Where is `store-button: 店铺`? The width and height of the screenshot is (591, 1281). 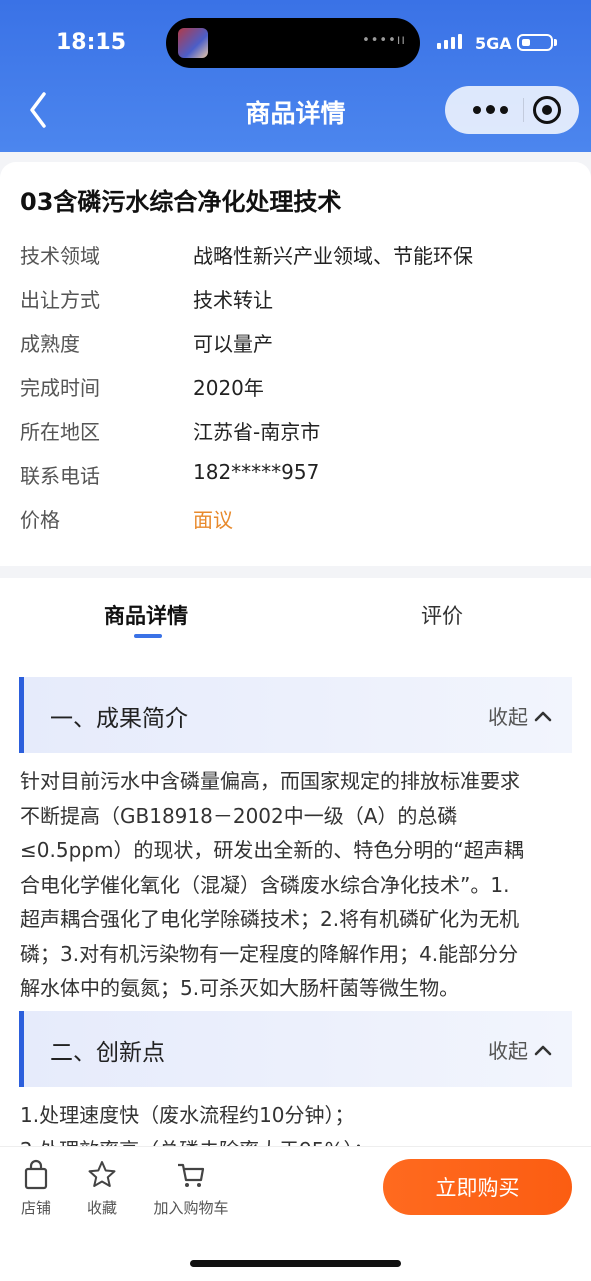 store-button: 店铺 is located at coordinates (36, 1188).